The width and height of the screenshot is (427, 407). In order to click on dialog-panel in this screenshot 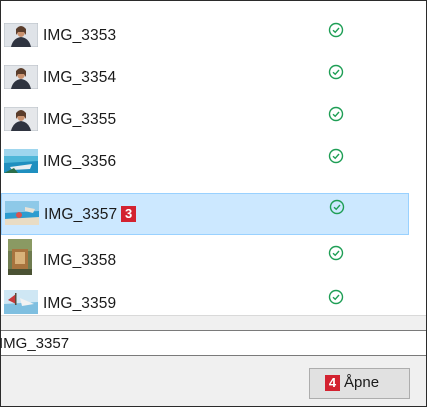, I will do `click(213, 323)`.